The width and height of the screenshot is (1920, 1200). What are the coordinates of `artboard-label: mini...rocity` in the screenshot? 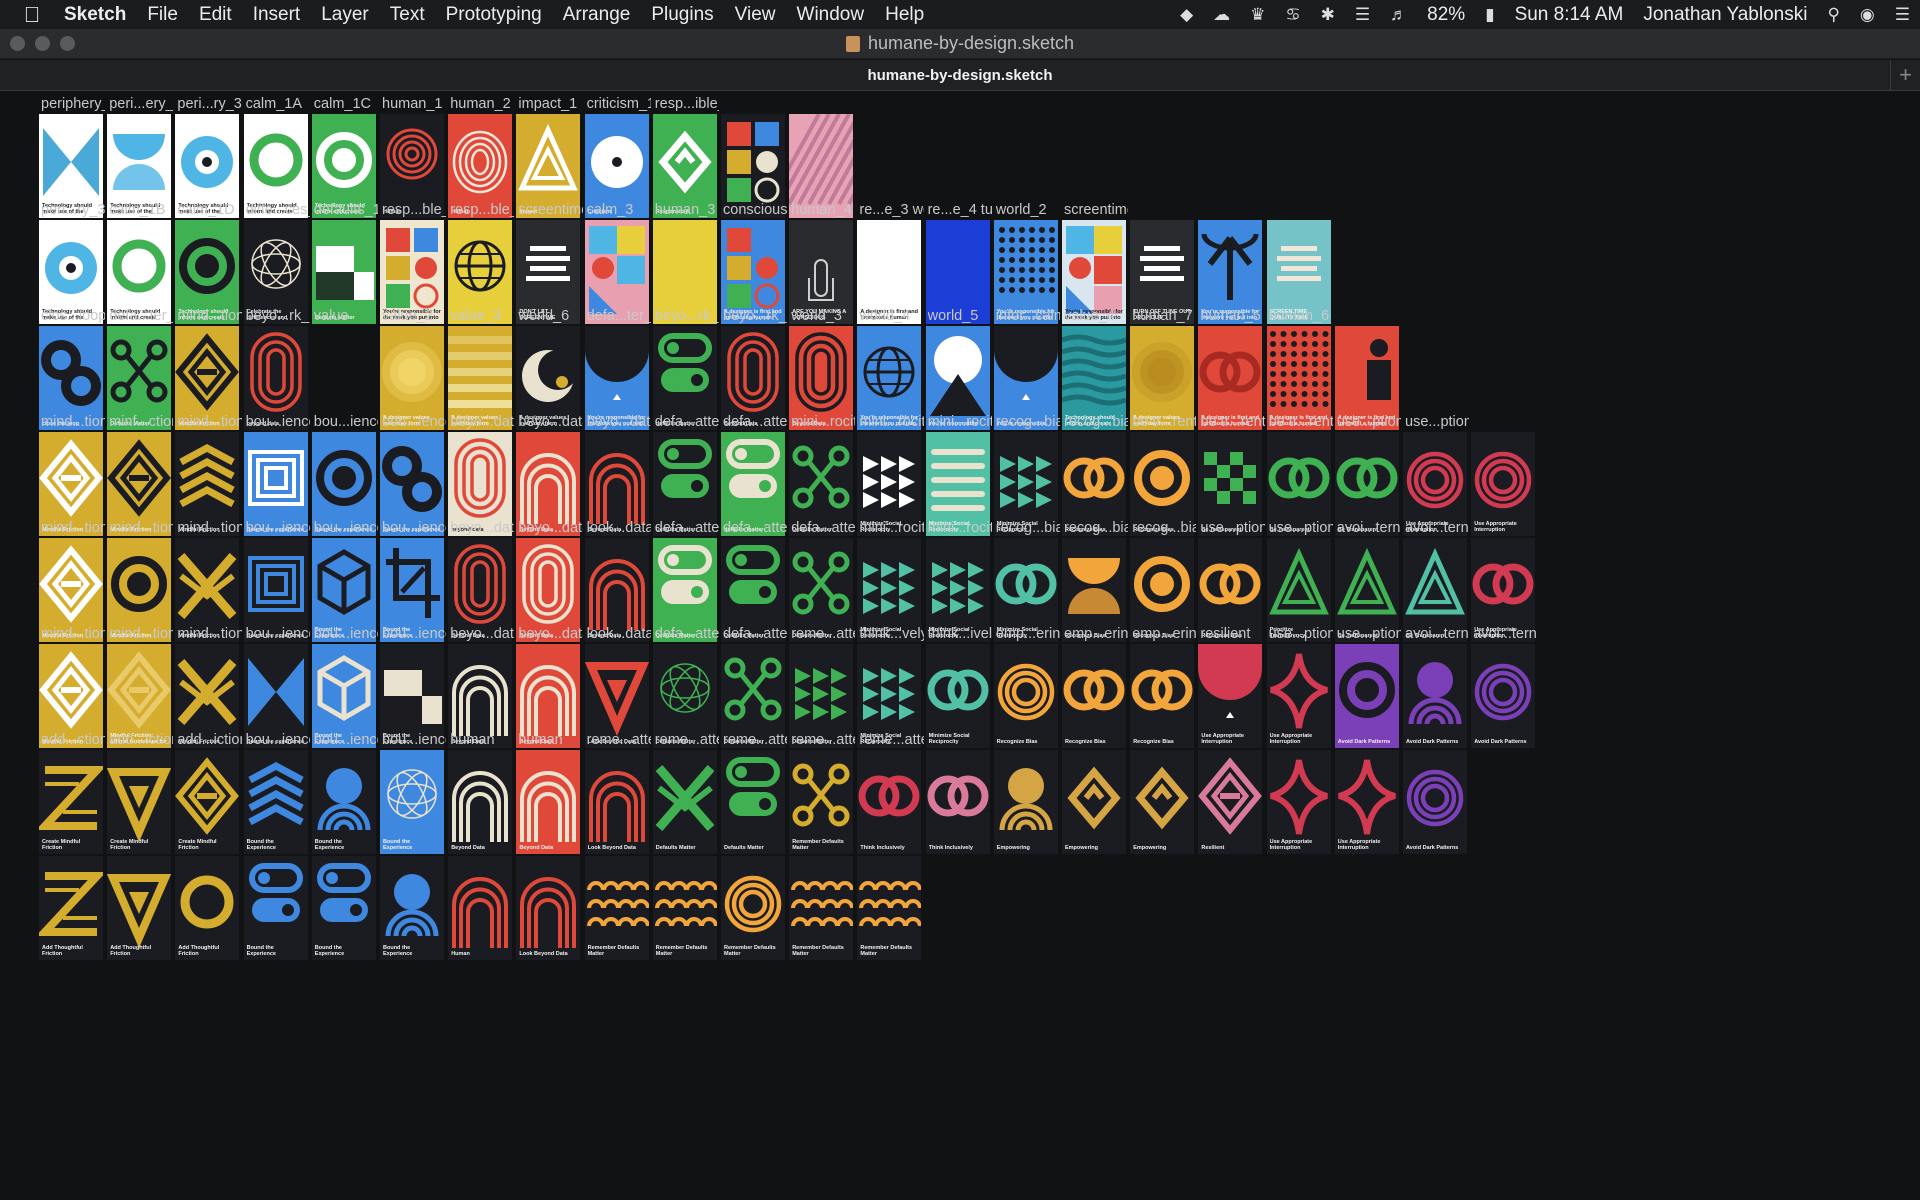 It's located at (960, 422).